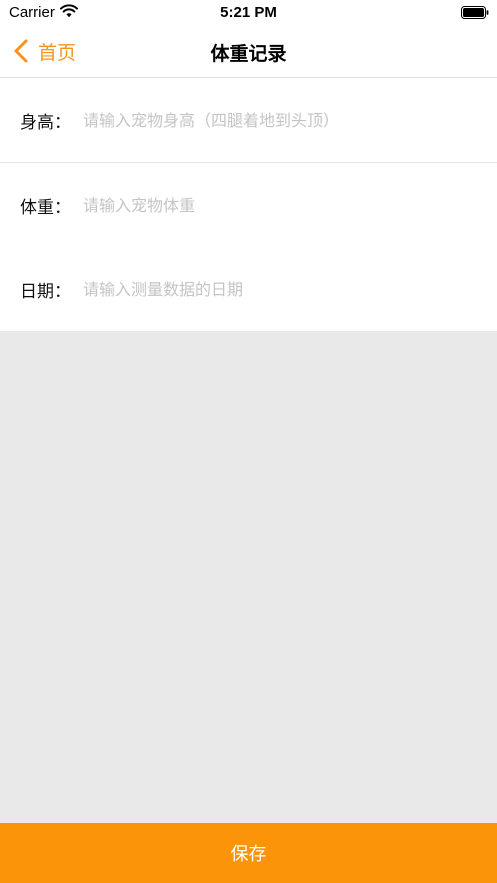 The width and height of the screenshot is (497, 883). Describe the element at coordinates (280, 120) in the screenshot. I see `height-input` at that location.